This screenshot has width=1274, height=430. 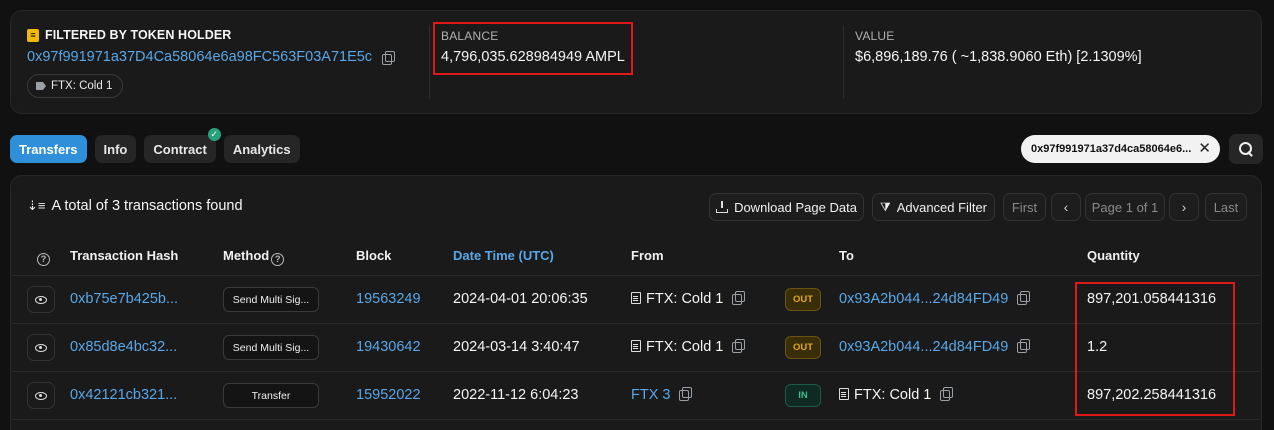 What do you see at coordinates (48, 149) in the screenshot?
I see `tab-transfers: Transfers` at bounding box center [48, 149].